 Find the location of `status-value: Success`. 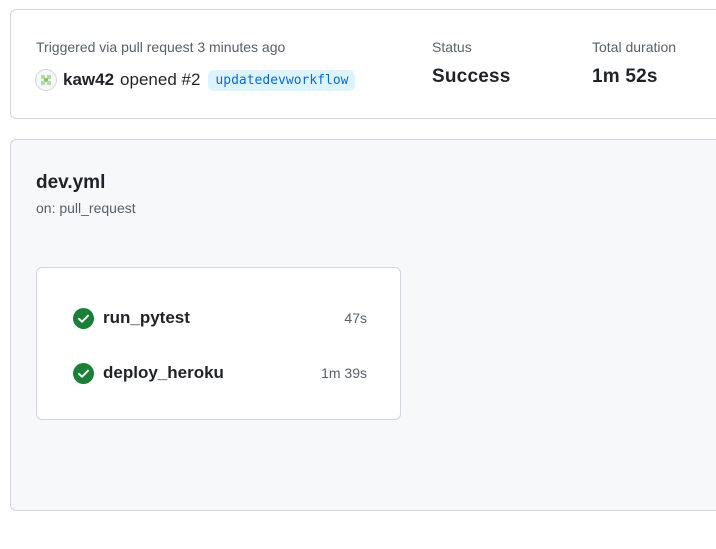

status-value: Success is located at coordinates (471, 76).